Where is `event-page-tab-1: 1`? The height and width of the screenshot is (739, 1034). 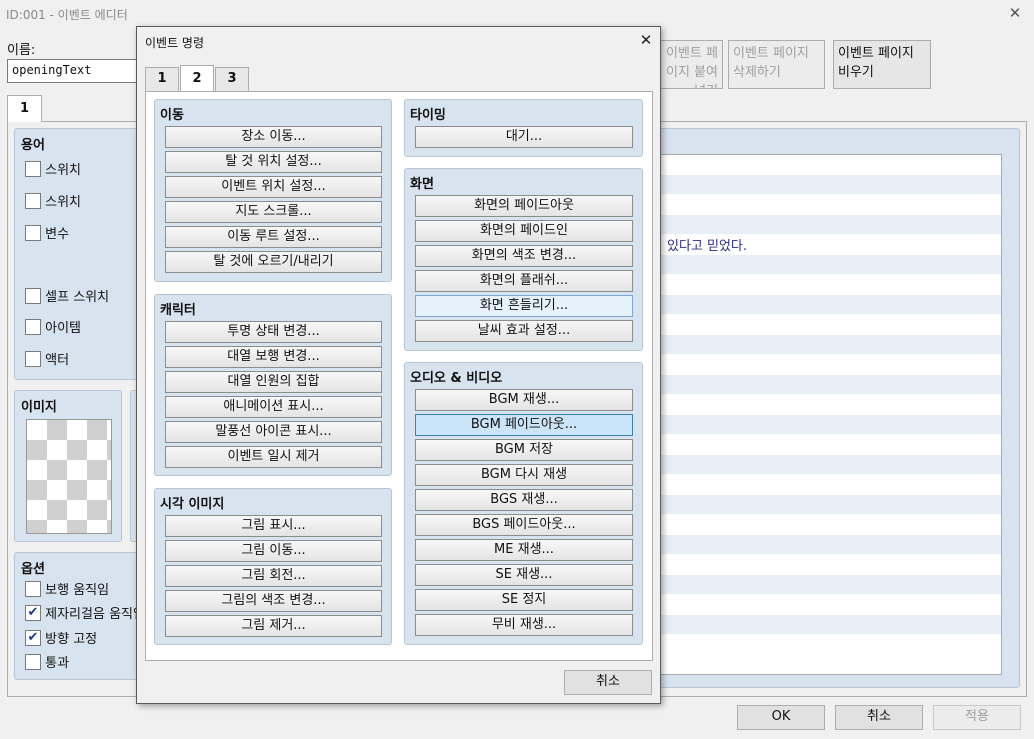
event-page-tab-1: 1 is located at coordinates (24, 108).